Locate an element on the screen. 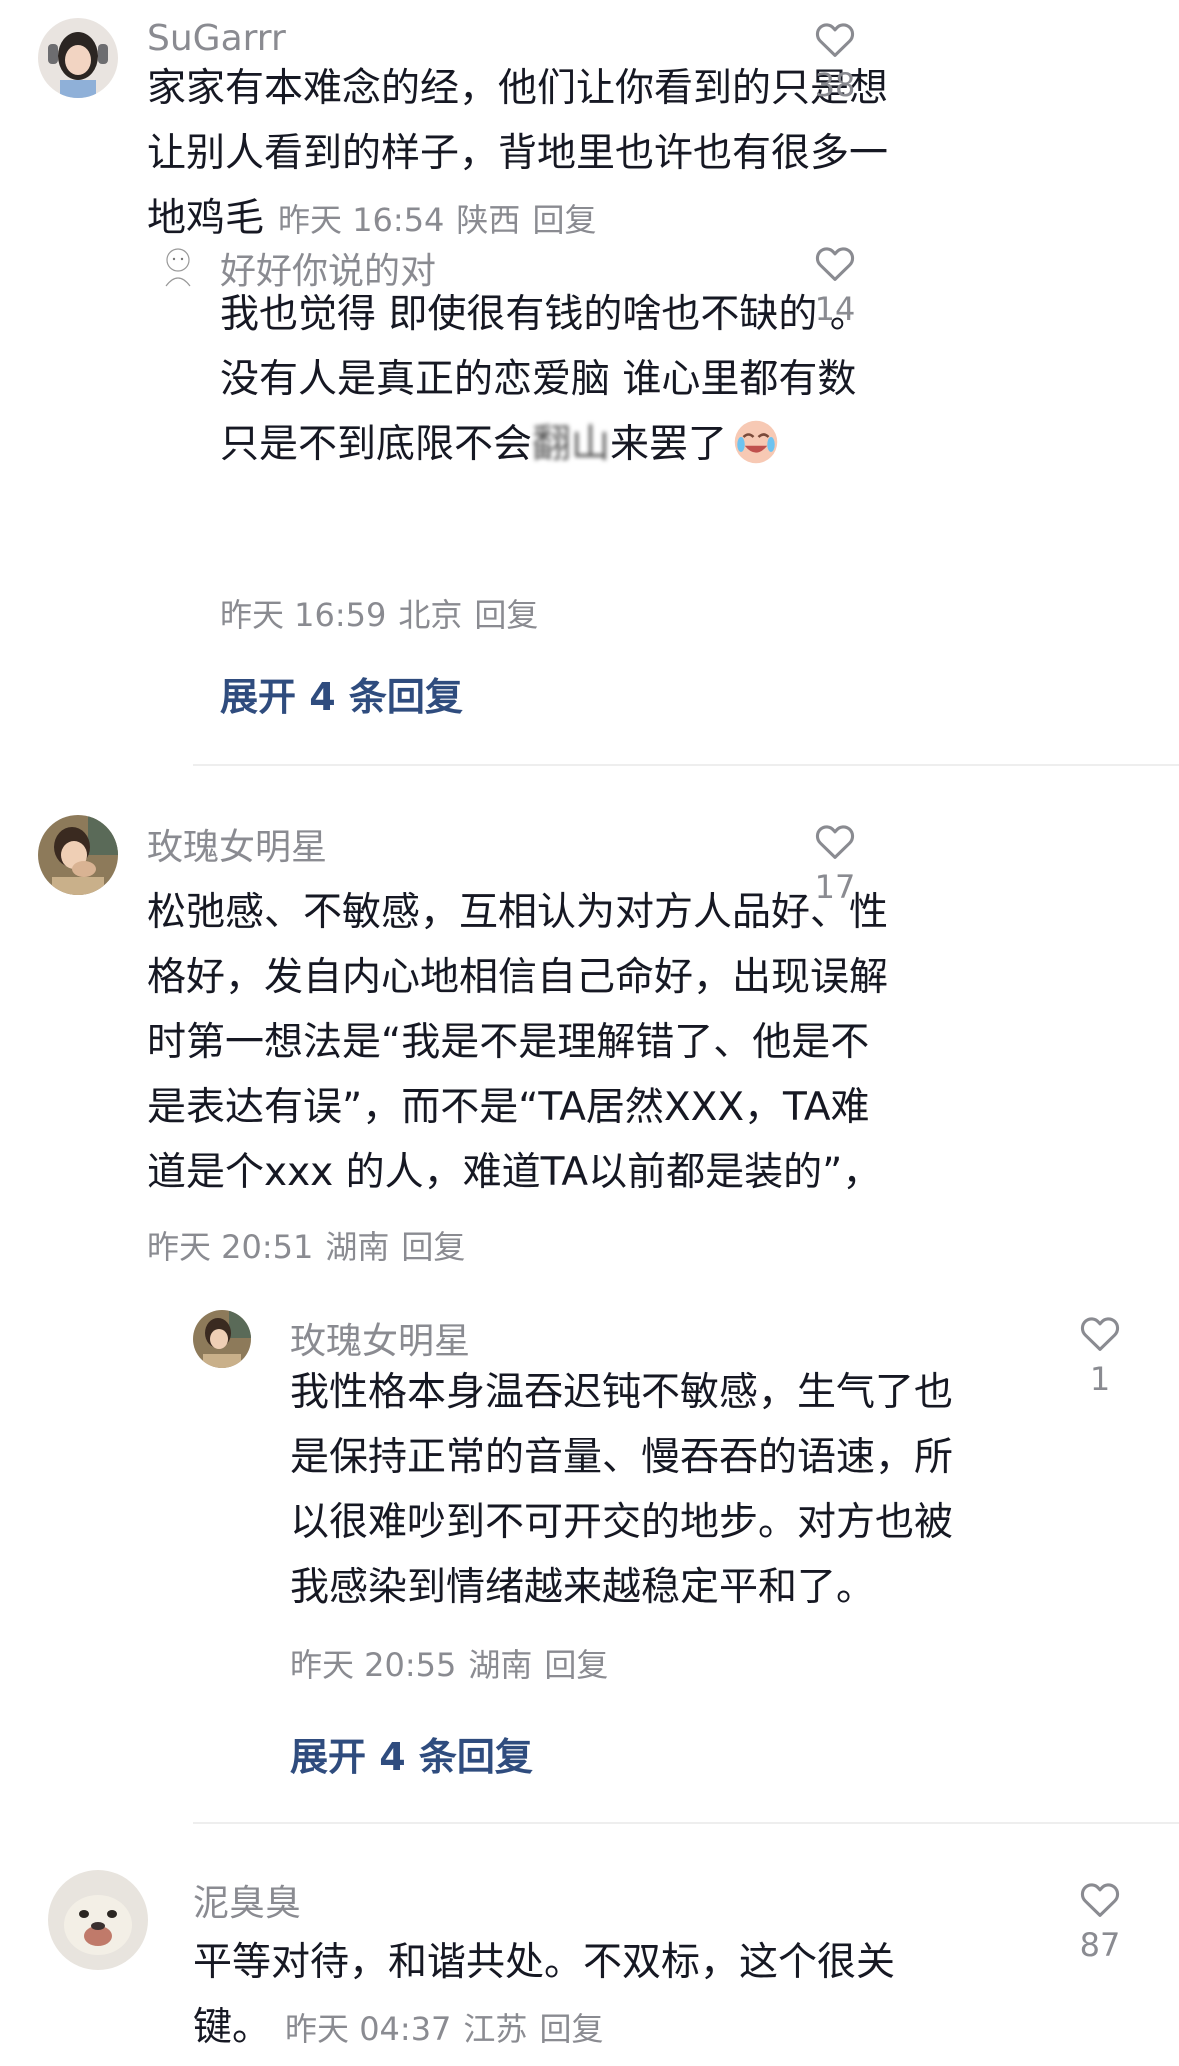  like-button: 14 is located at coordinates (835, 286).